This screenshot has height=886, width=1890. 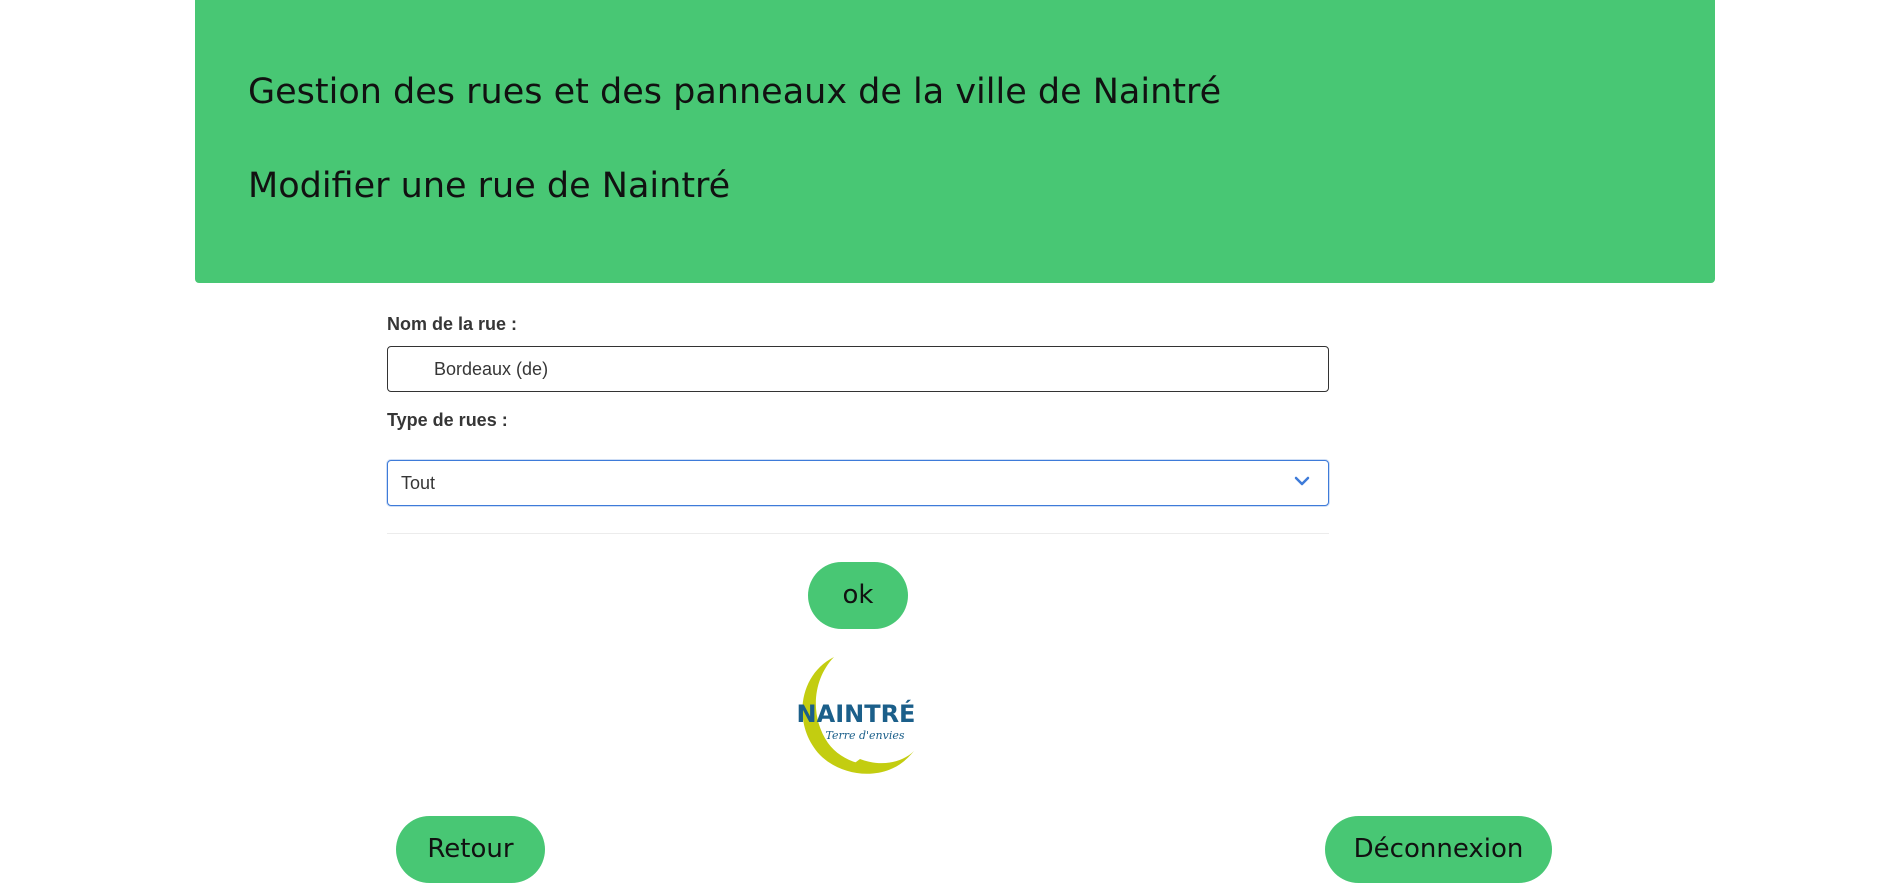 I want to click on logo-tagline: Terre d'envies, so click(x=864, y=735).